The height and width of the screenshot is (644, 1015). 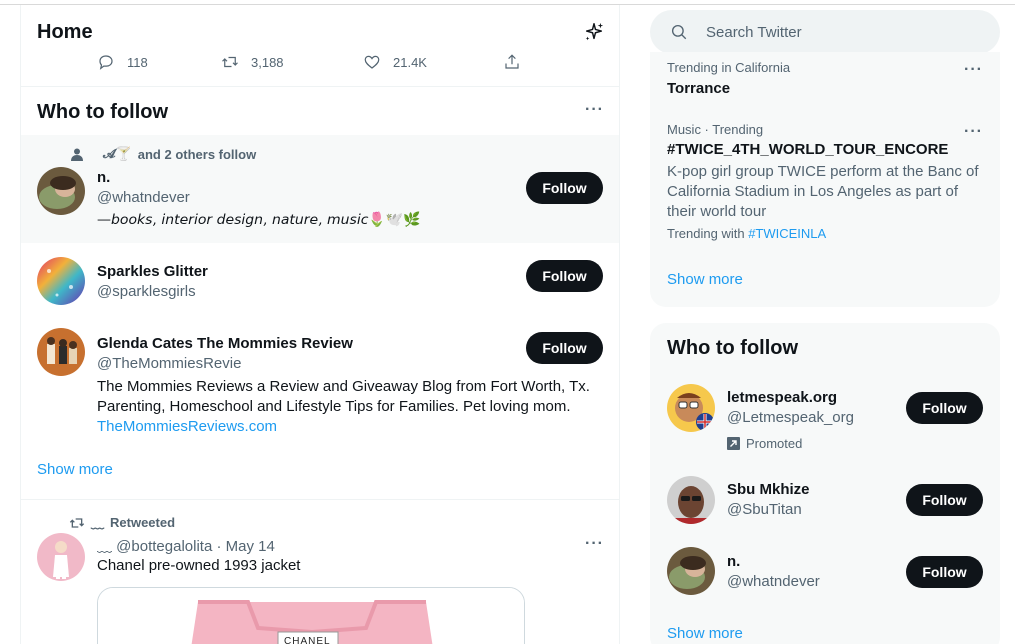 I want to click on like-count: 21.4K, so click(x=410, y=62).